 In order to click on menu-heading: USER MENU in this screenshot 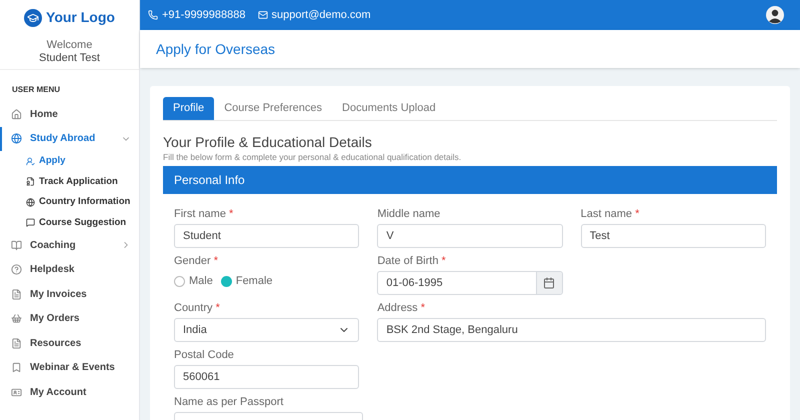, I will do `click(36, 90)`.